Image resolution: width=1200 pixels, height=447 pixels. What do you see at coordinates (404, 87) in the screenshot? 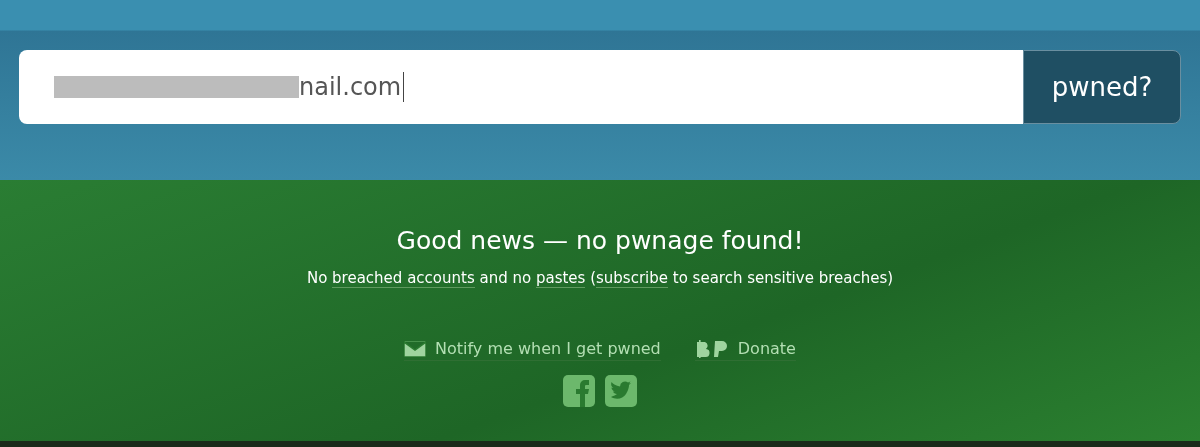
I see `text-caret` at bounding box center [404, 87].